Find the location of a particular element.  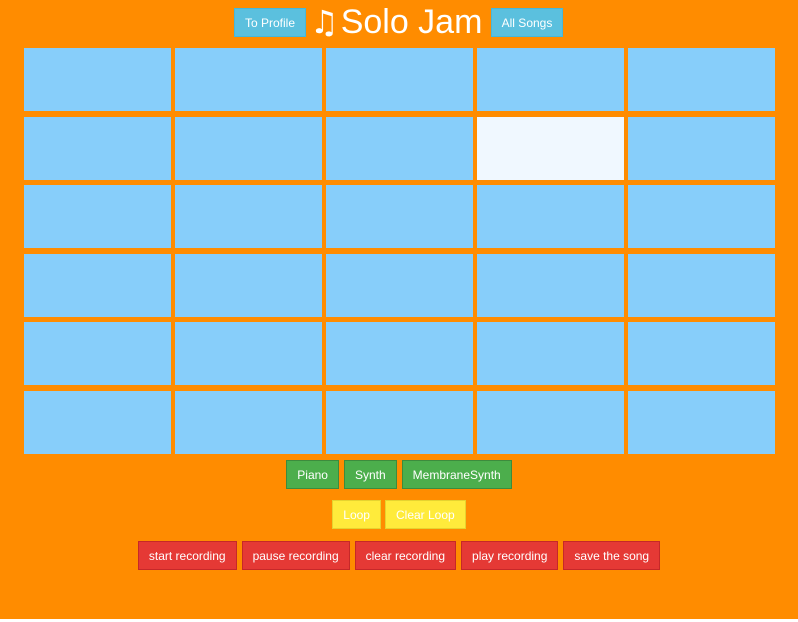

pad-r2-c2 is located at coordinates (248, 148).